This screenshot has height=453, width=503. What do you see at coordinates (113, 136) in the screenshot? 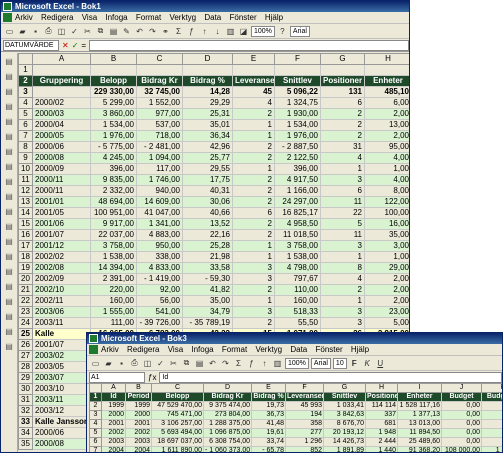
I see `cell: 1 976,00` at bounding box center [113, 136].